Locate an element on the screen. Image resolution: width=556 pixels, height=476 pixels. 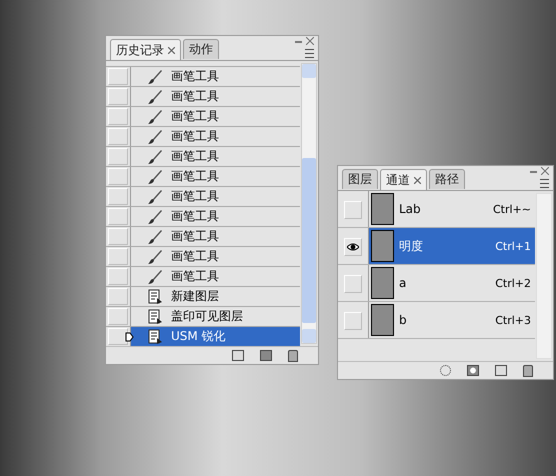
mask-icon is located at coordinates (473, 370).